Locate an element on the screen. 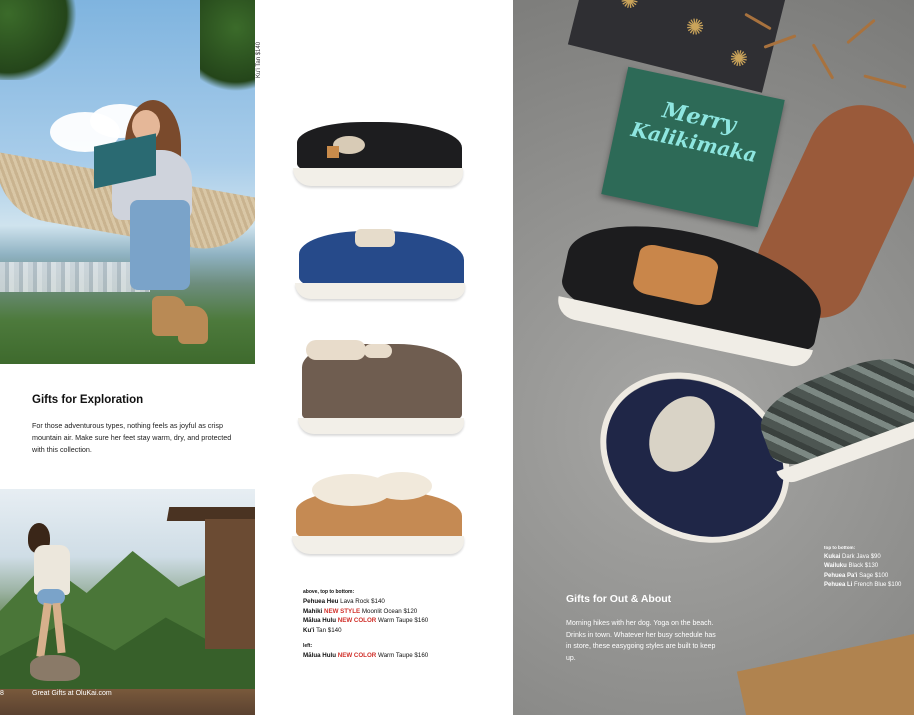  caption-line: Kukai Dark Java $90 is located at coordinates (869, 558).